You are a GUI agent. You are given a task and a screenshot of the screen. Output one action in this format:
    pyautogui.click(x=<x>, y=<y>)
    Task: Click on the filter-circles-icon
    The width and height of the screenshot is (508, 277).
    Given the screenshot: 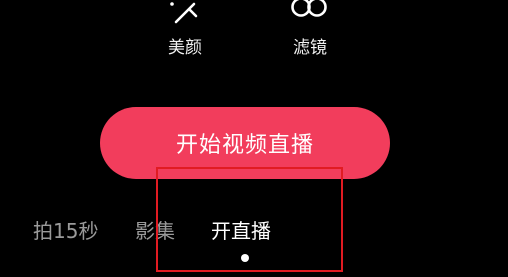 What is the action you would take?
    pyautogui.click(x=310, y=14)
    